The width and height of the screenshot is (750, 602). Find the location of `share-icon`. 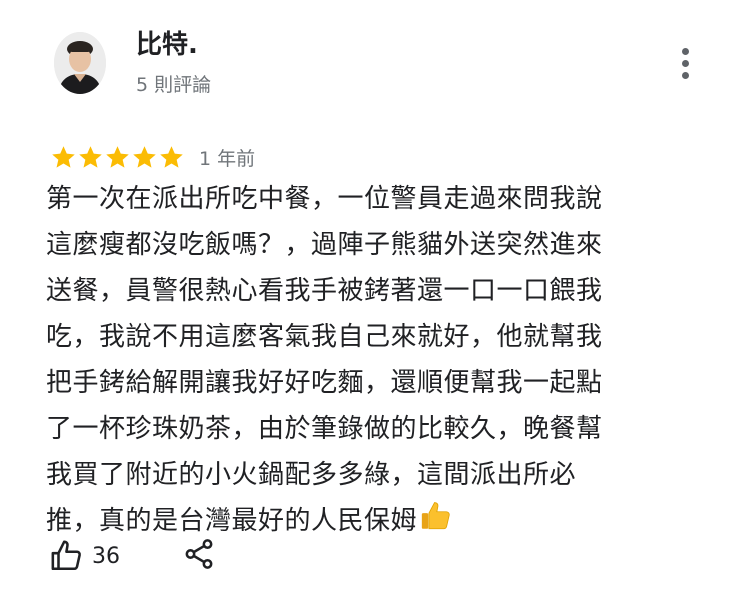

share-icon is located at coordinates (199, 554).